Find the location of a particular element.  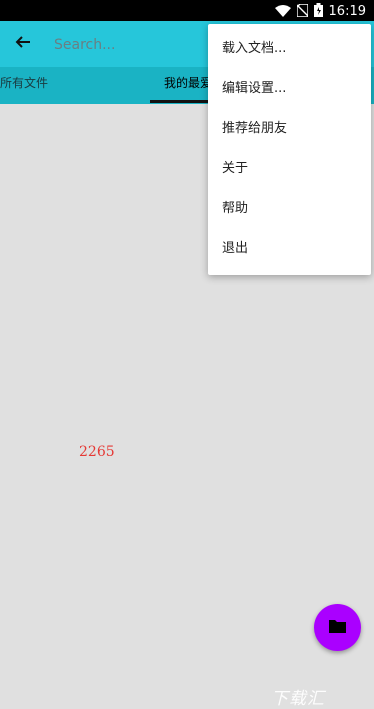

battery-icon is located at coordinates (318, 11).